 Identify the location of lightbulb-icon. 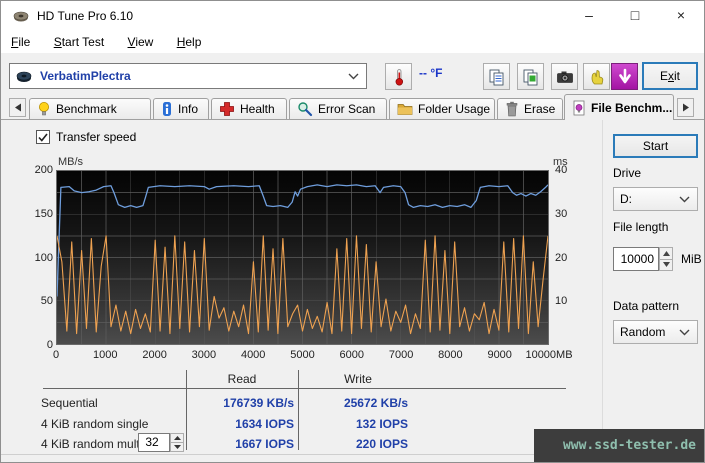
(44, 109).